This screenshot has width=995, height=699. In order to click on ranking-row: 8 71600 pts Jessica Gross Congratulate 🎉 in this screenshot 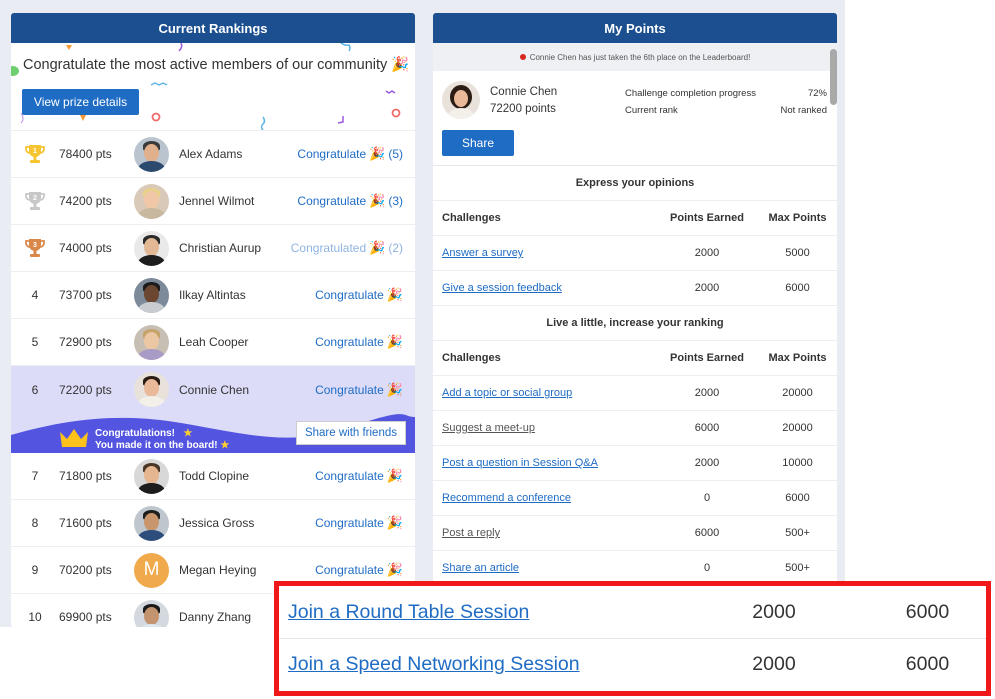, I will do `click(213, 523)`.